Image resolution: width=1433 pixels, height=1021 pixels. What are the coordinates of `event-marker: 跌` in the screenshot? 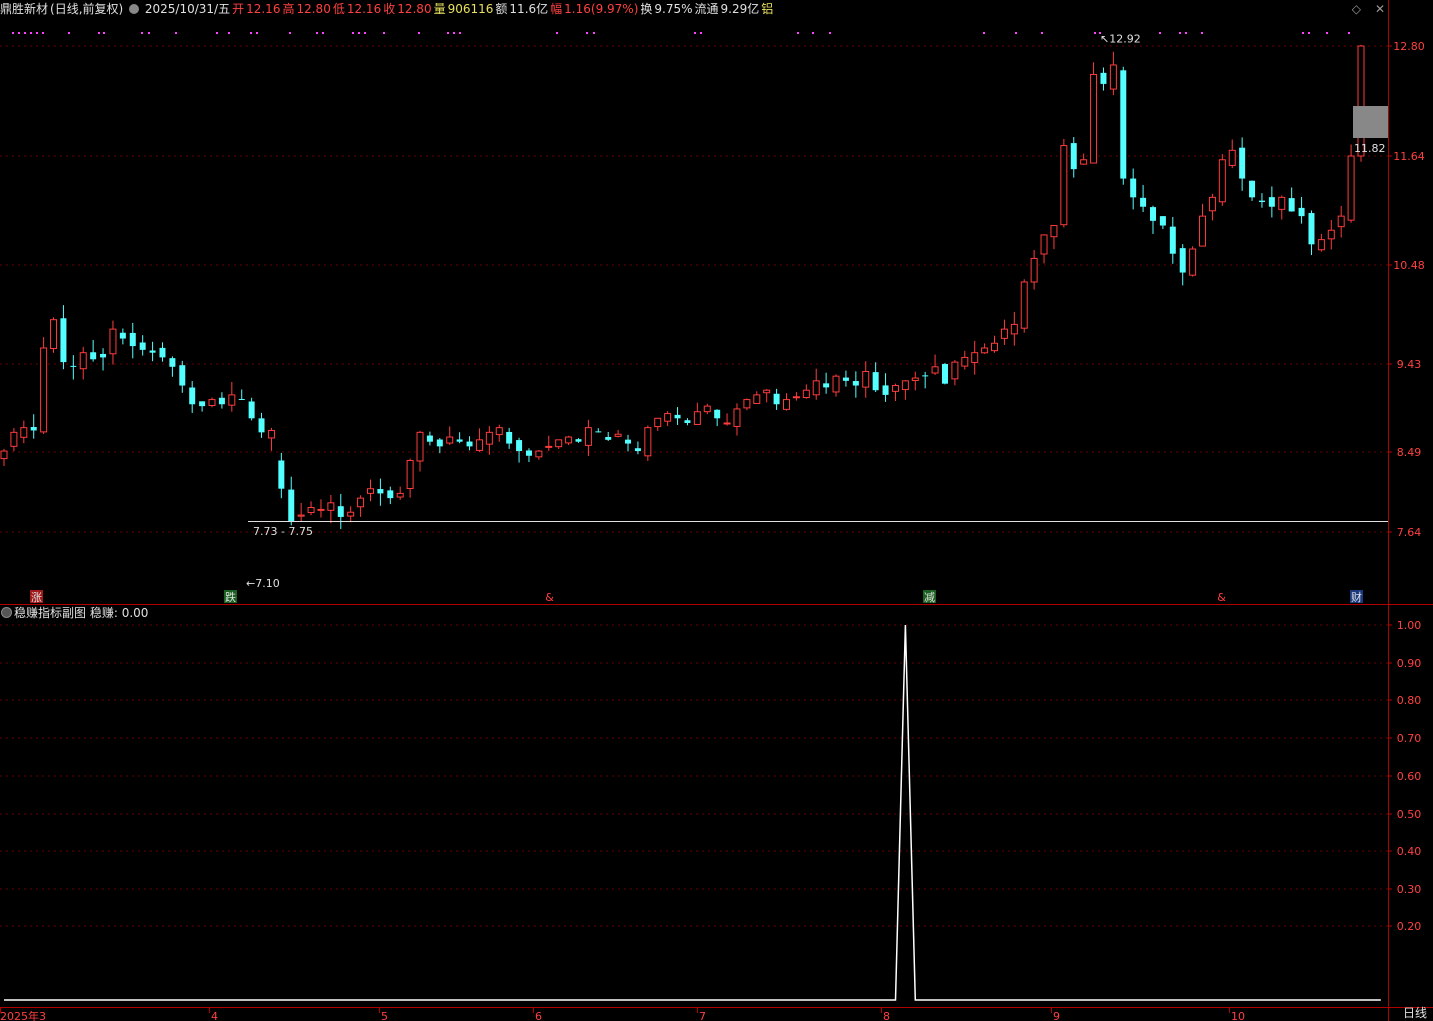 It's located at (230, 597).